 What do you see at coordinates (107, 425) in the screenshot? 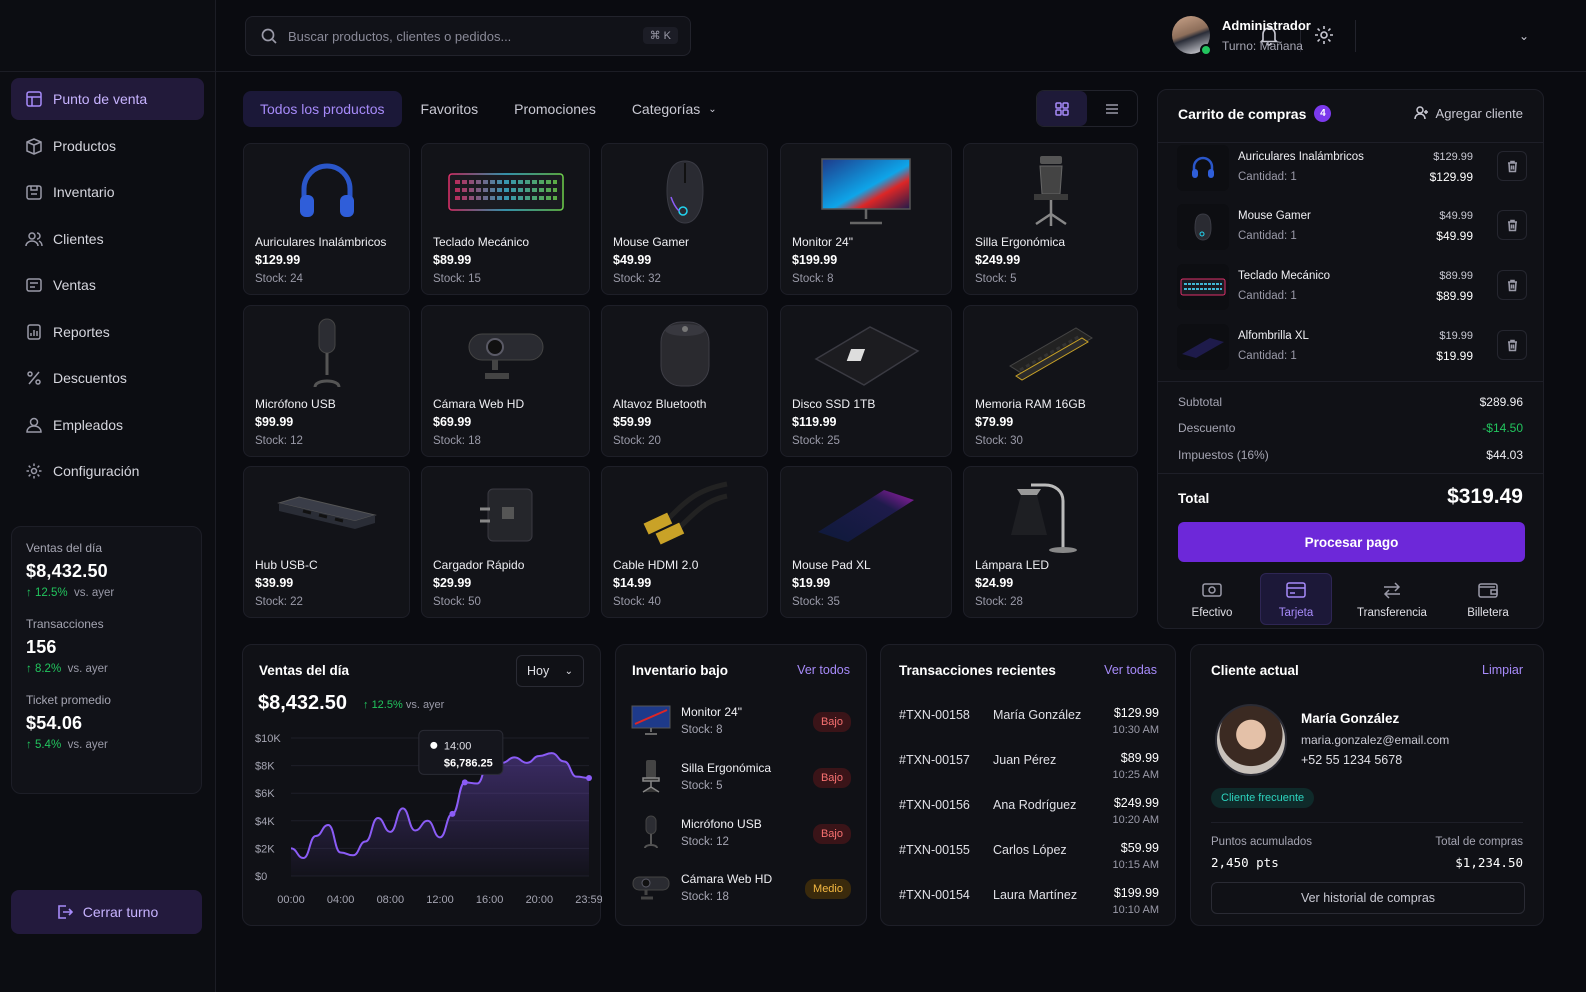
I see `sidebar-item-empleados: Empleados` at bounding box center [107, 425].